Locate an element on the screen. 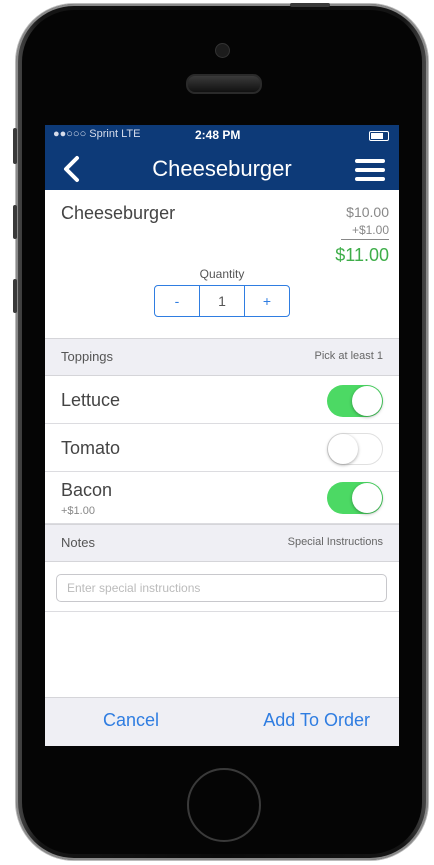 This screenshot has width=434, height=865. topping-name: Tomato is located at coordinates (91, 448).